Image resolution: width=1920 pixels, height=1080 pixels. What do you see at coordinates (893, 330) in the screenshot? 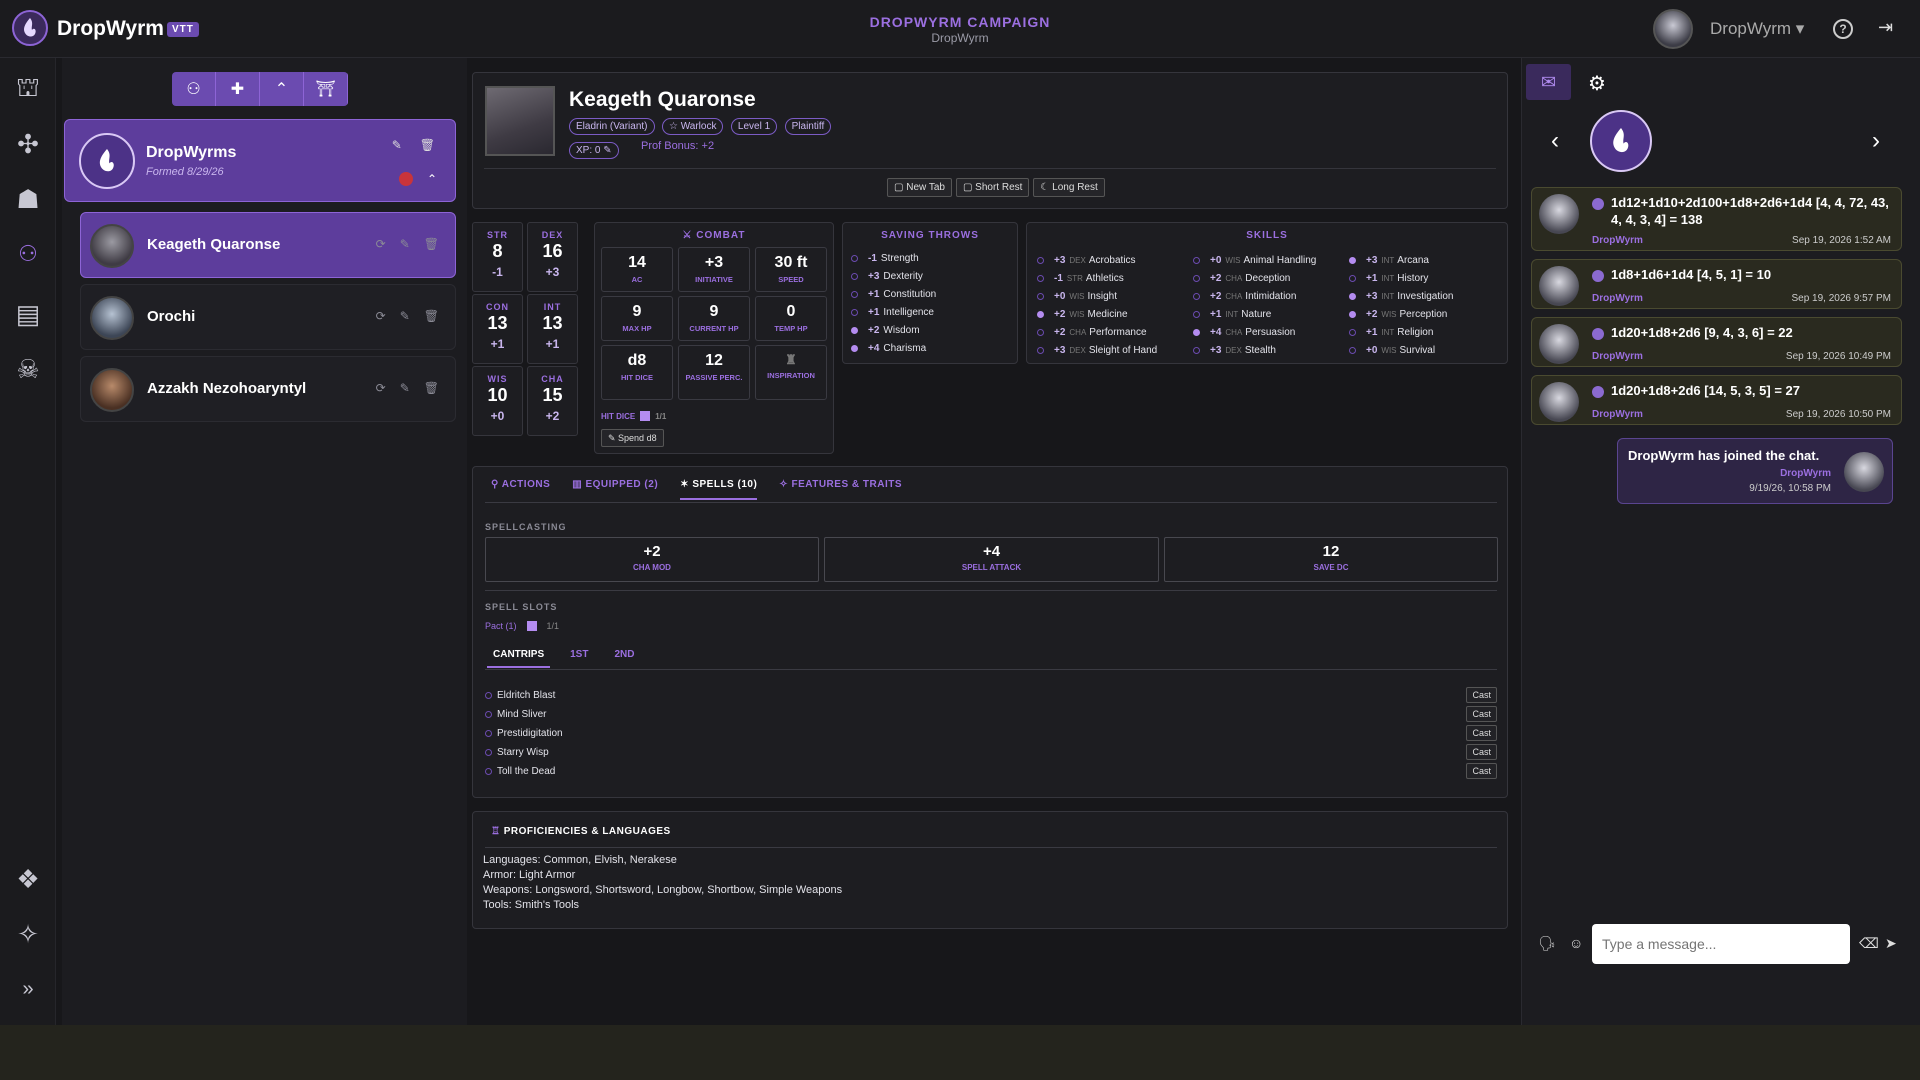
I see `list-item: +2 Wisdom` at bounding box center [893, 330].